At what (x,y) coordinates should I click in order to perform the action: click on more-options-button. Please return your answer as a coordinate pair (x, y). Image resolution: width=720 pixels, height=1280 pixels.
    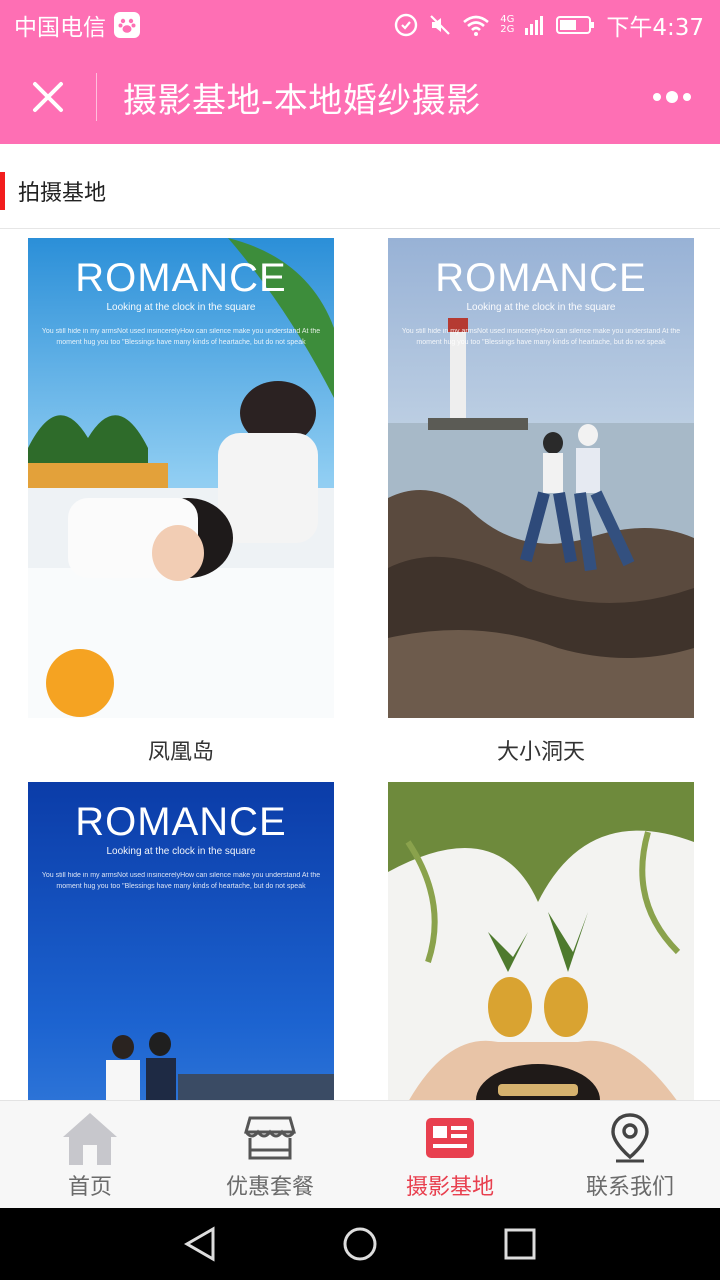
    Looking at the image, I should click on (672, 97).